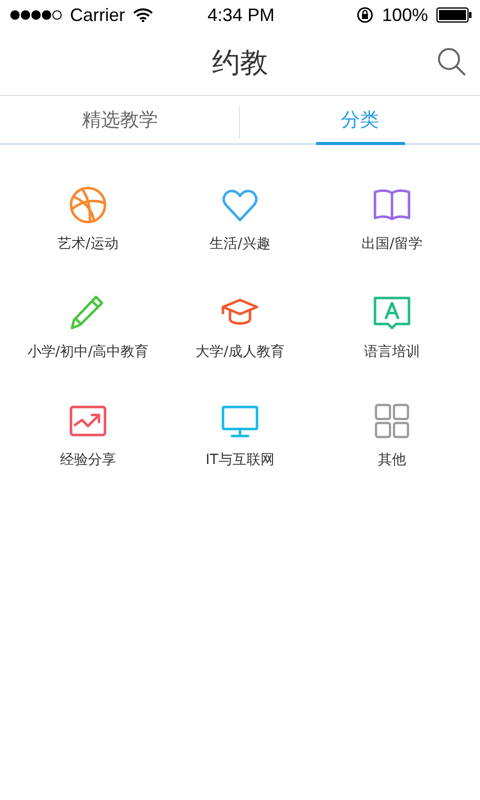  What do you see at coordinates (98, 15) in the screenshot?
I see `carrier-name: Carrier` at bounding box center [98, 15].